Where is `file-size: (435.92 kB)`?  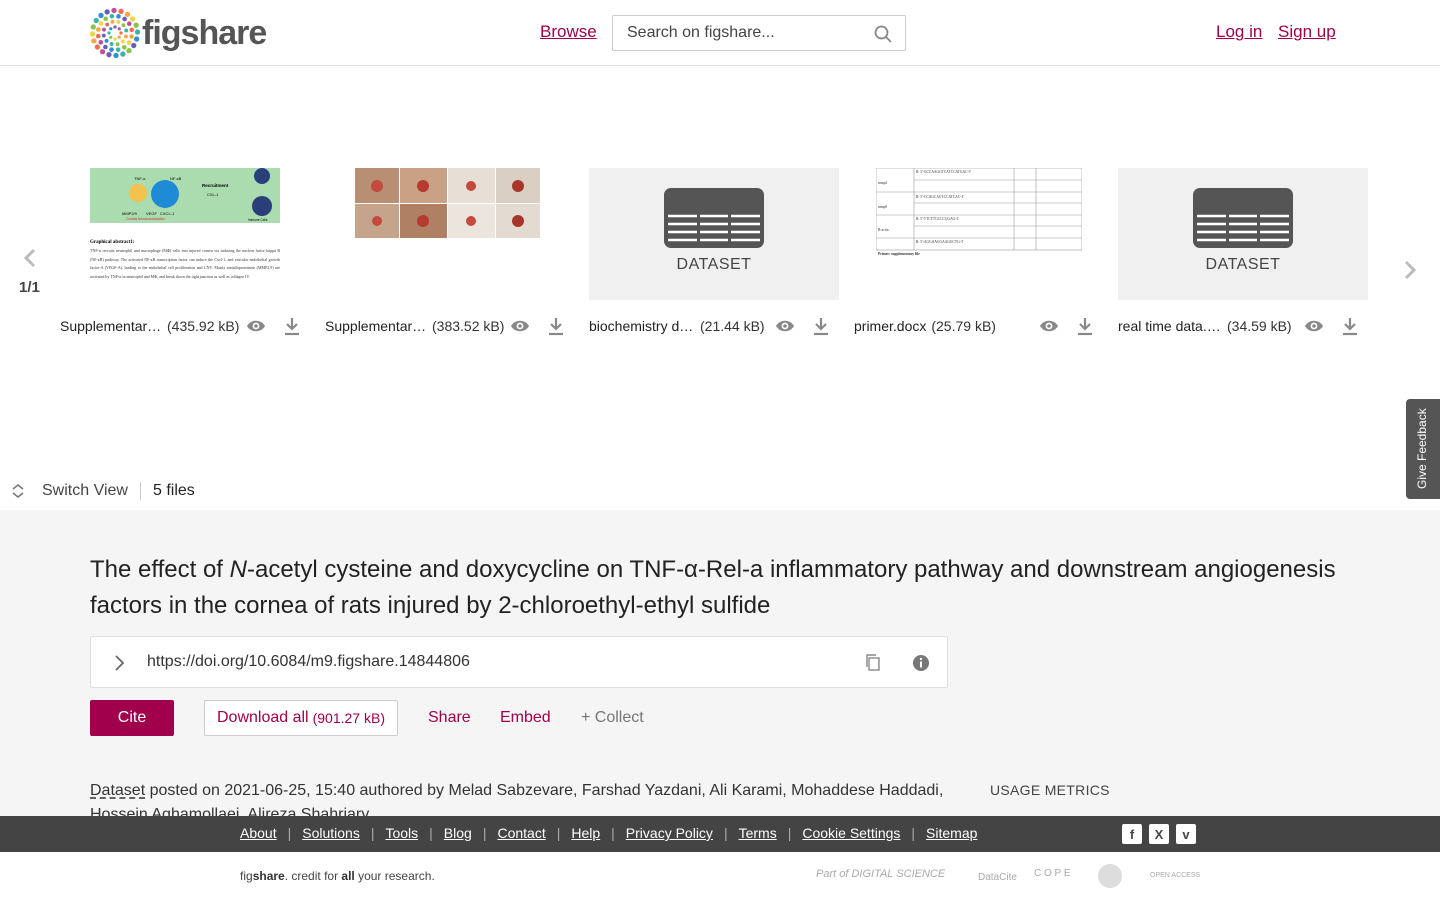 file-size: (435.92 kB) is located at coordinates (203, 326).